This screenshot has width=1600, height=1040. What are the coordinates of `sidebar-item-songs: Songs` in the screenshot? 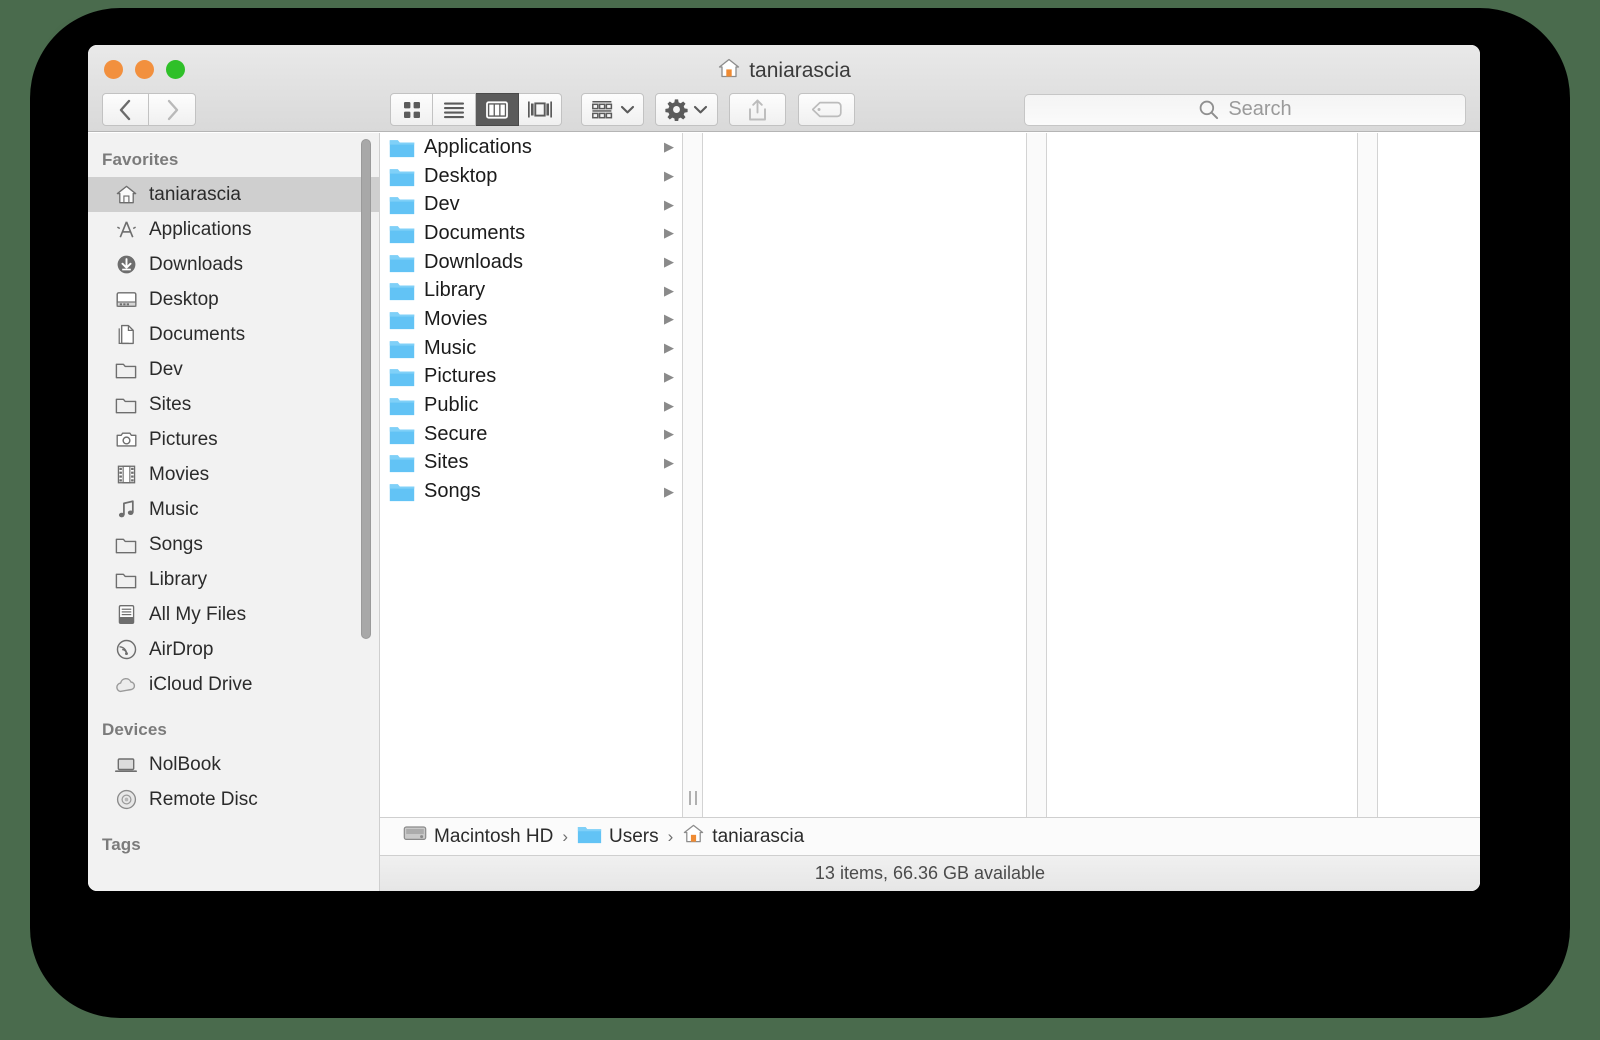 It's located at (233, 544).